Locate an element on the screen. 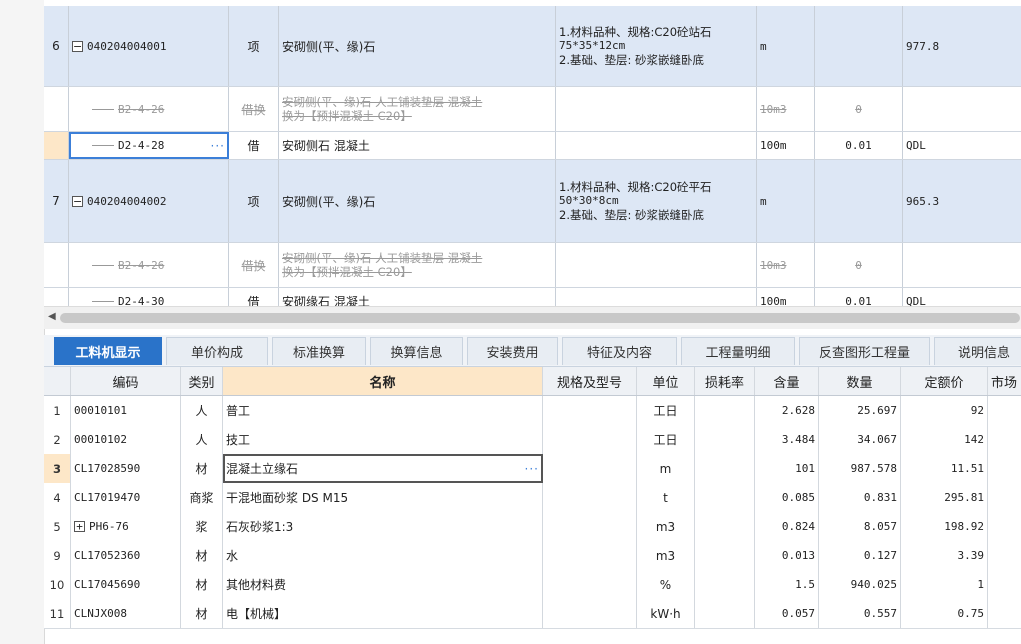 The image size is (1021, 644). resource-row: 10 CL17045690 材其他材料费% 1.5 940.025 1 is located at coordinates (532, 585).